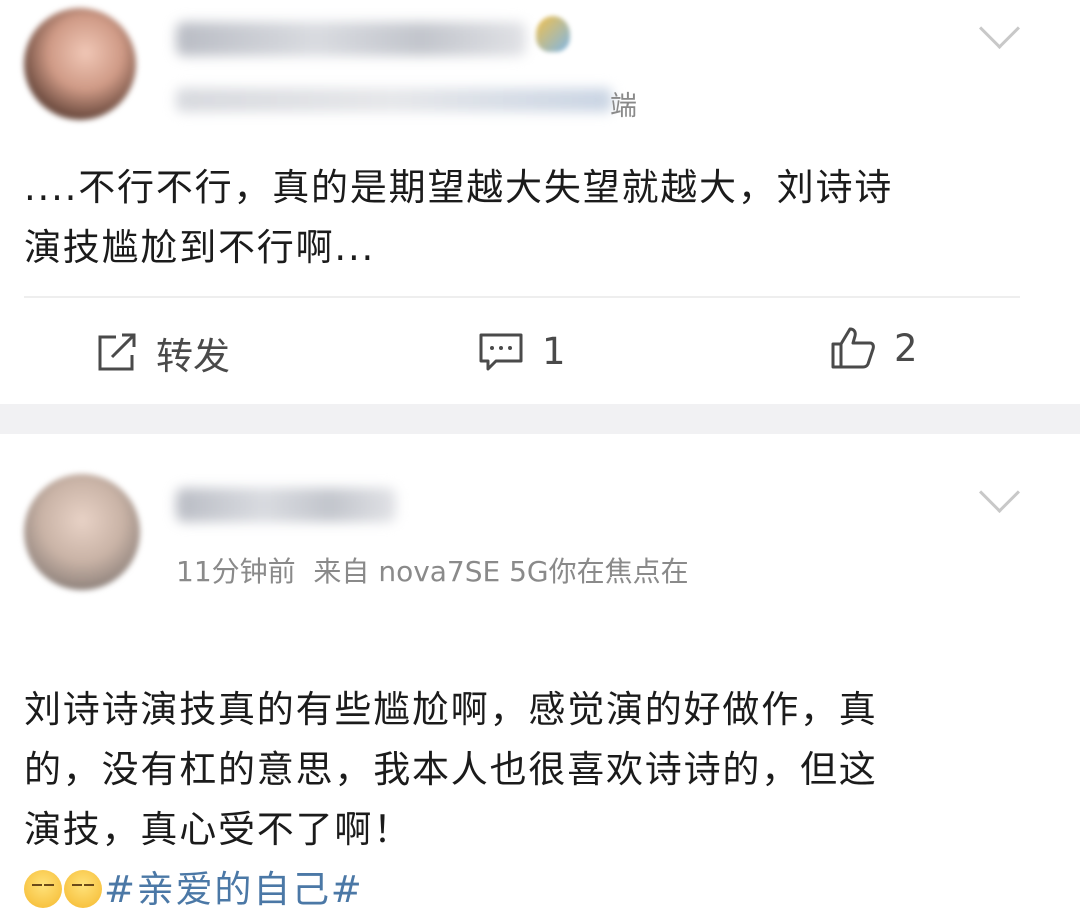 The image size is (1080, 920). I want to click on divider, so click(522, 297).